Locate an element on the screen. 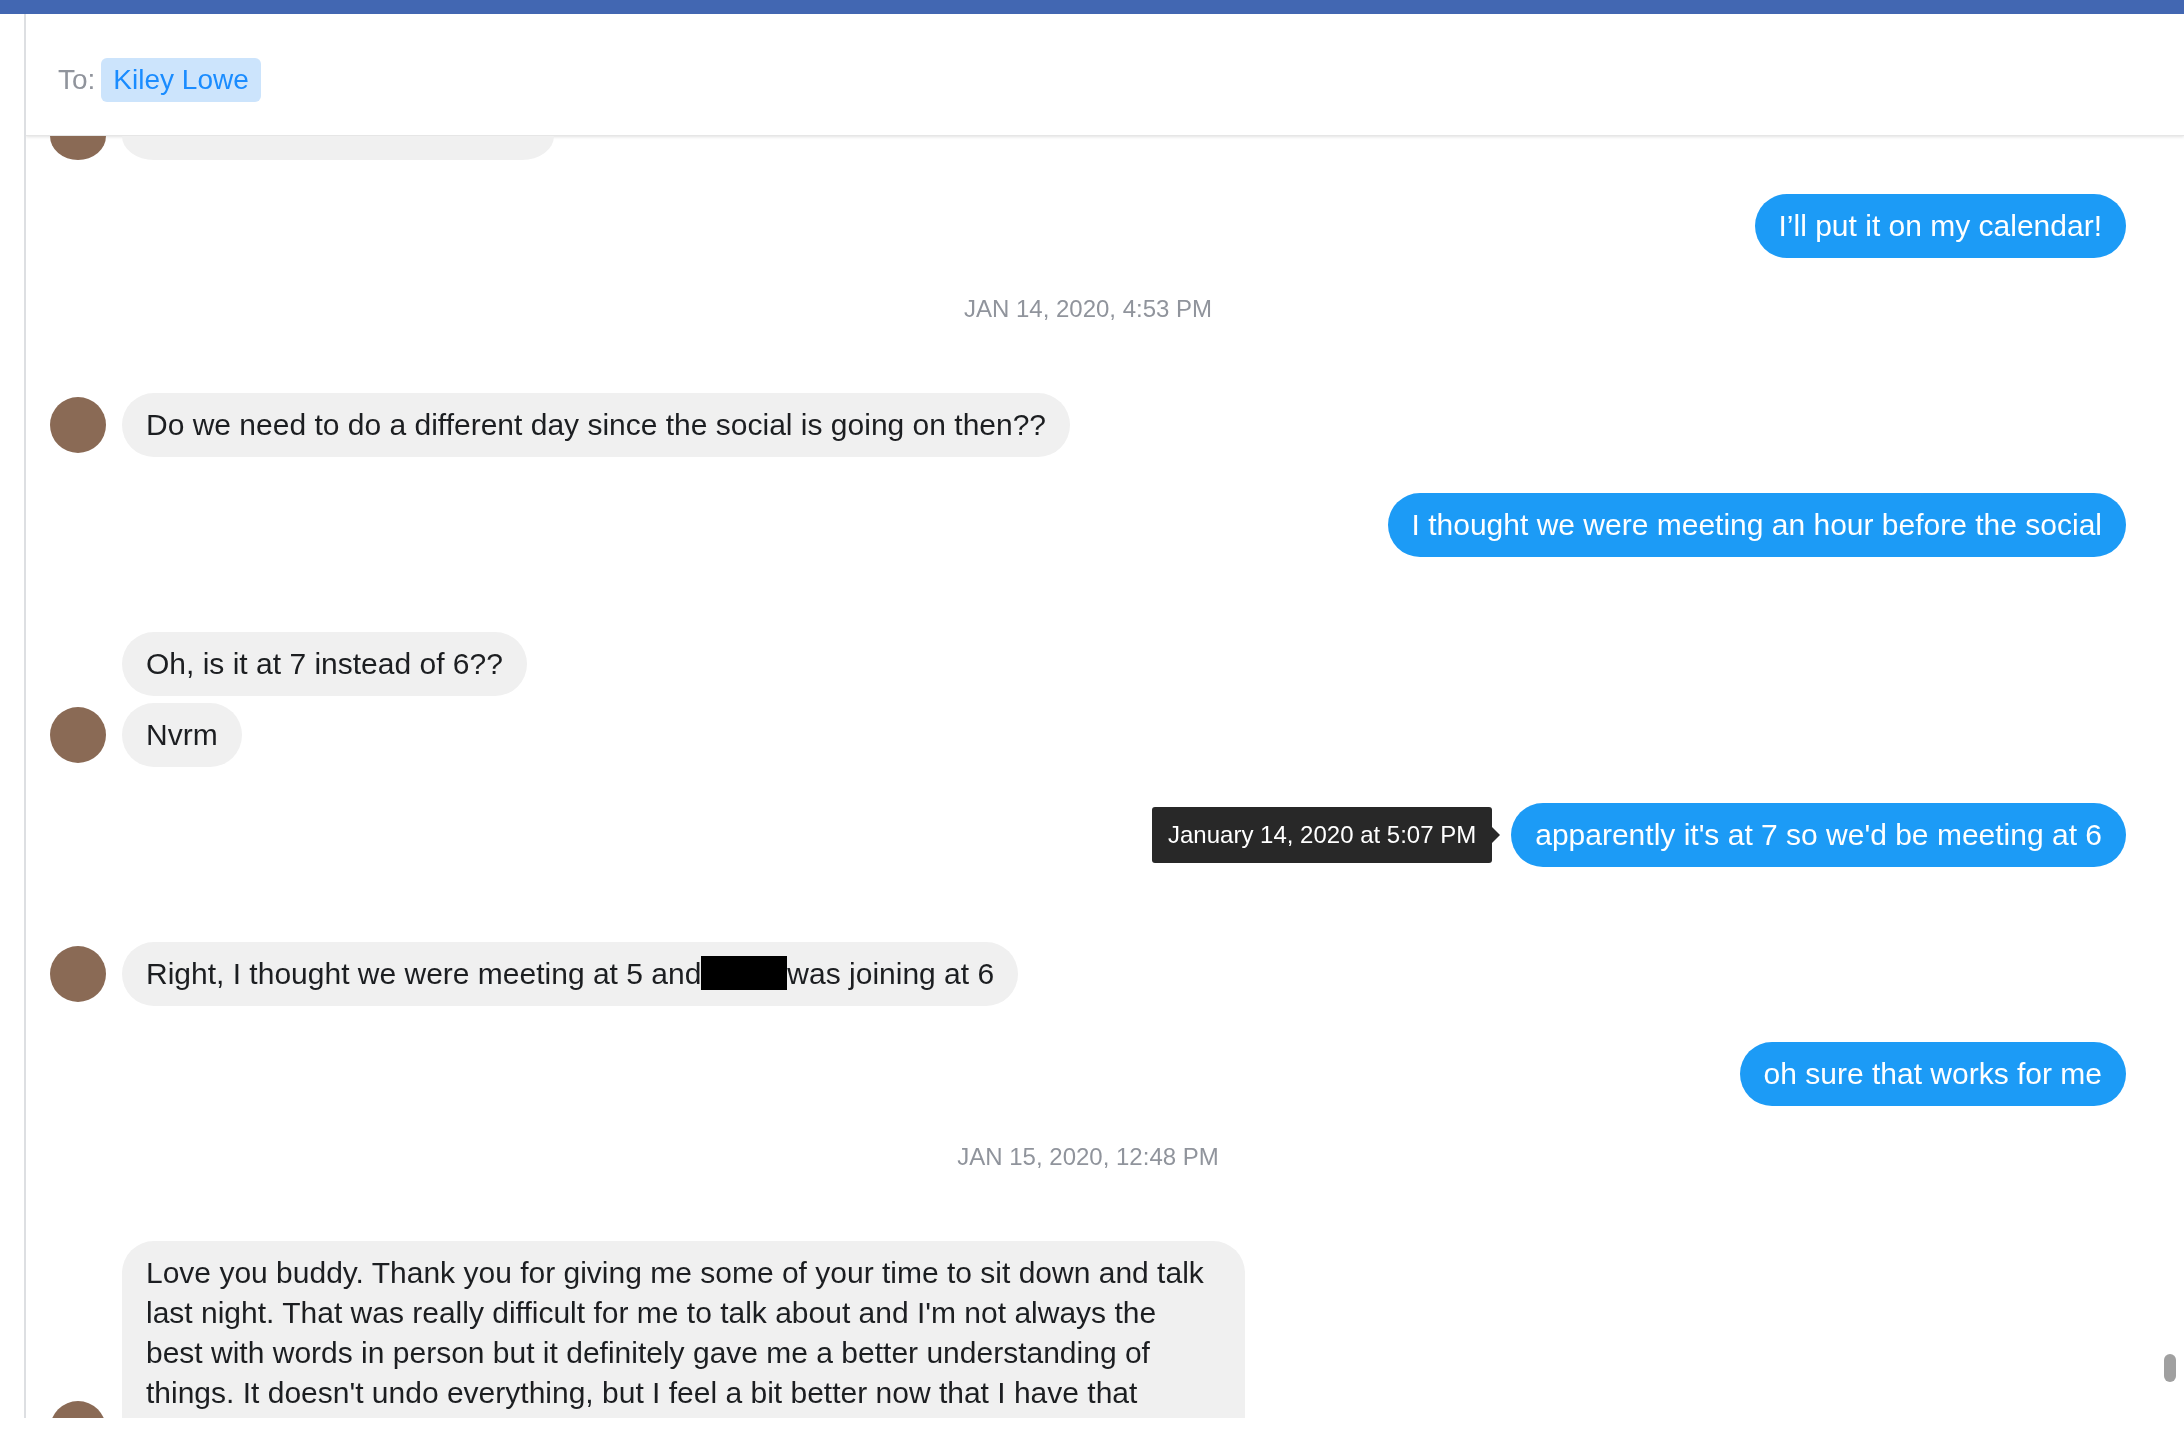 This screenshot has height=1432, width=2184. tooltip-pointer is located at coordinates (1496, 835).